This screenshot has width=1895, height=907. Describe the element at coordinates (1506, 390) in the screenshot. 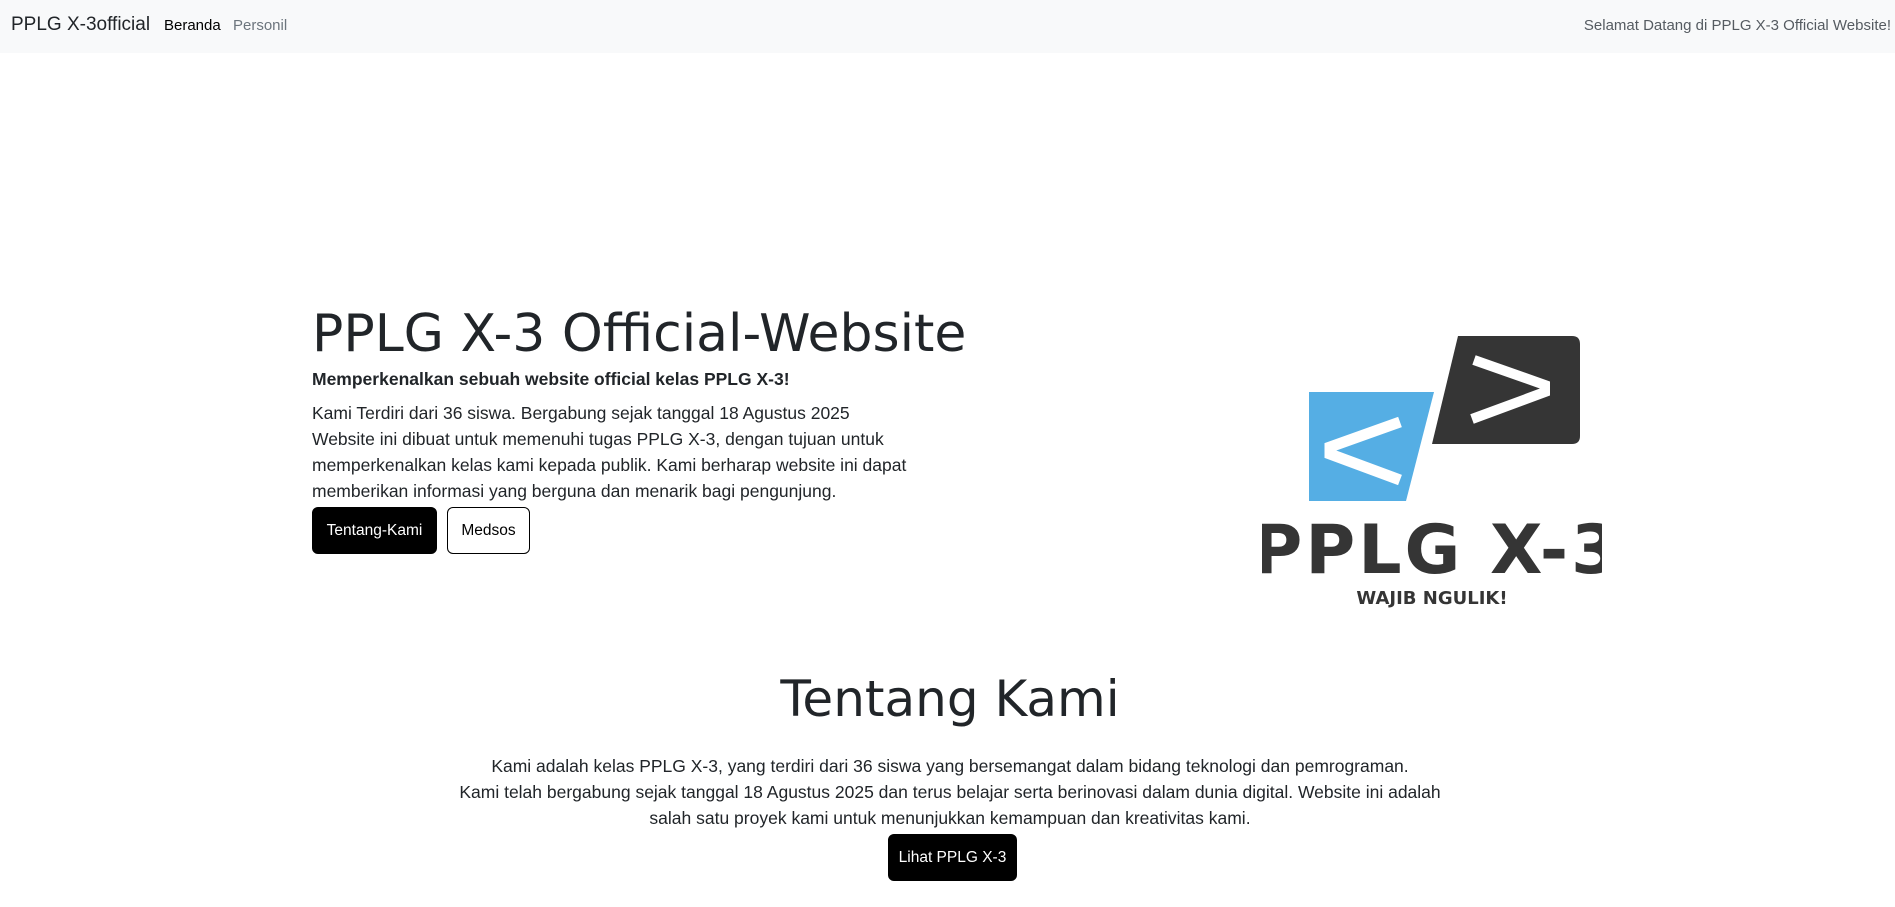

I see `logo-dark-block-icon` at that location.